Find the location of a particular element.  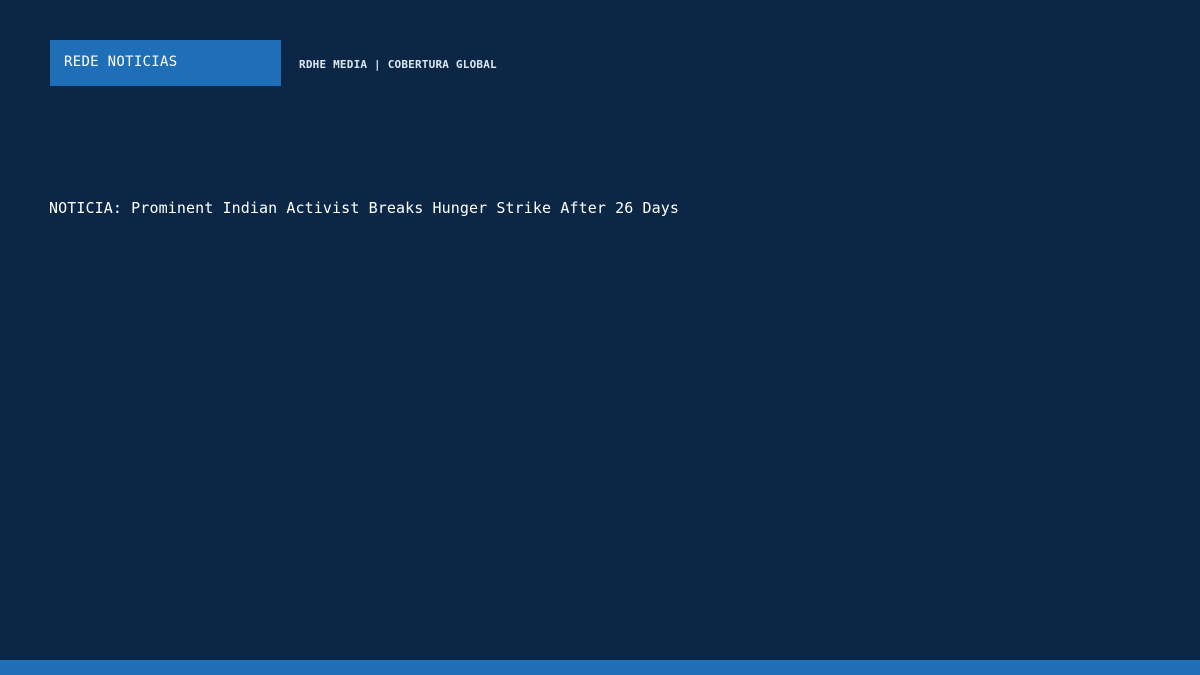

bottom-accent-bar is located at coordinates (600, 667).